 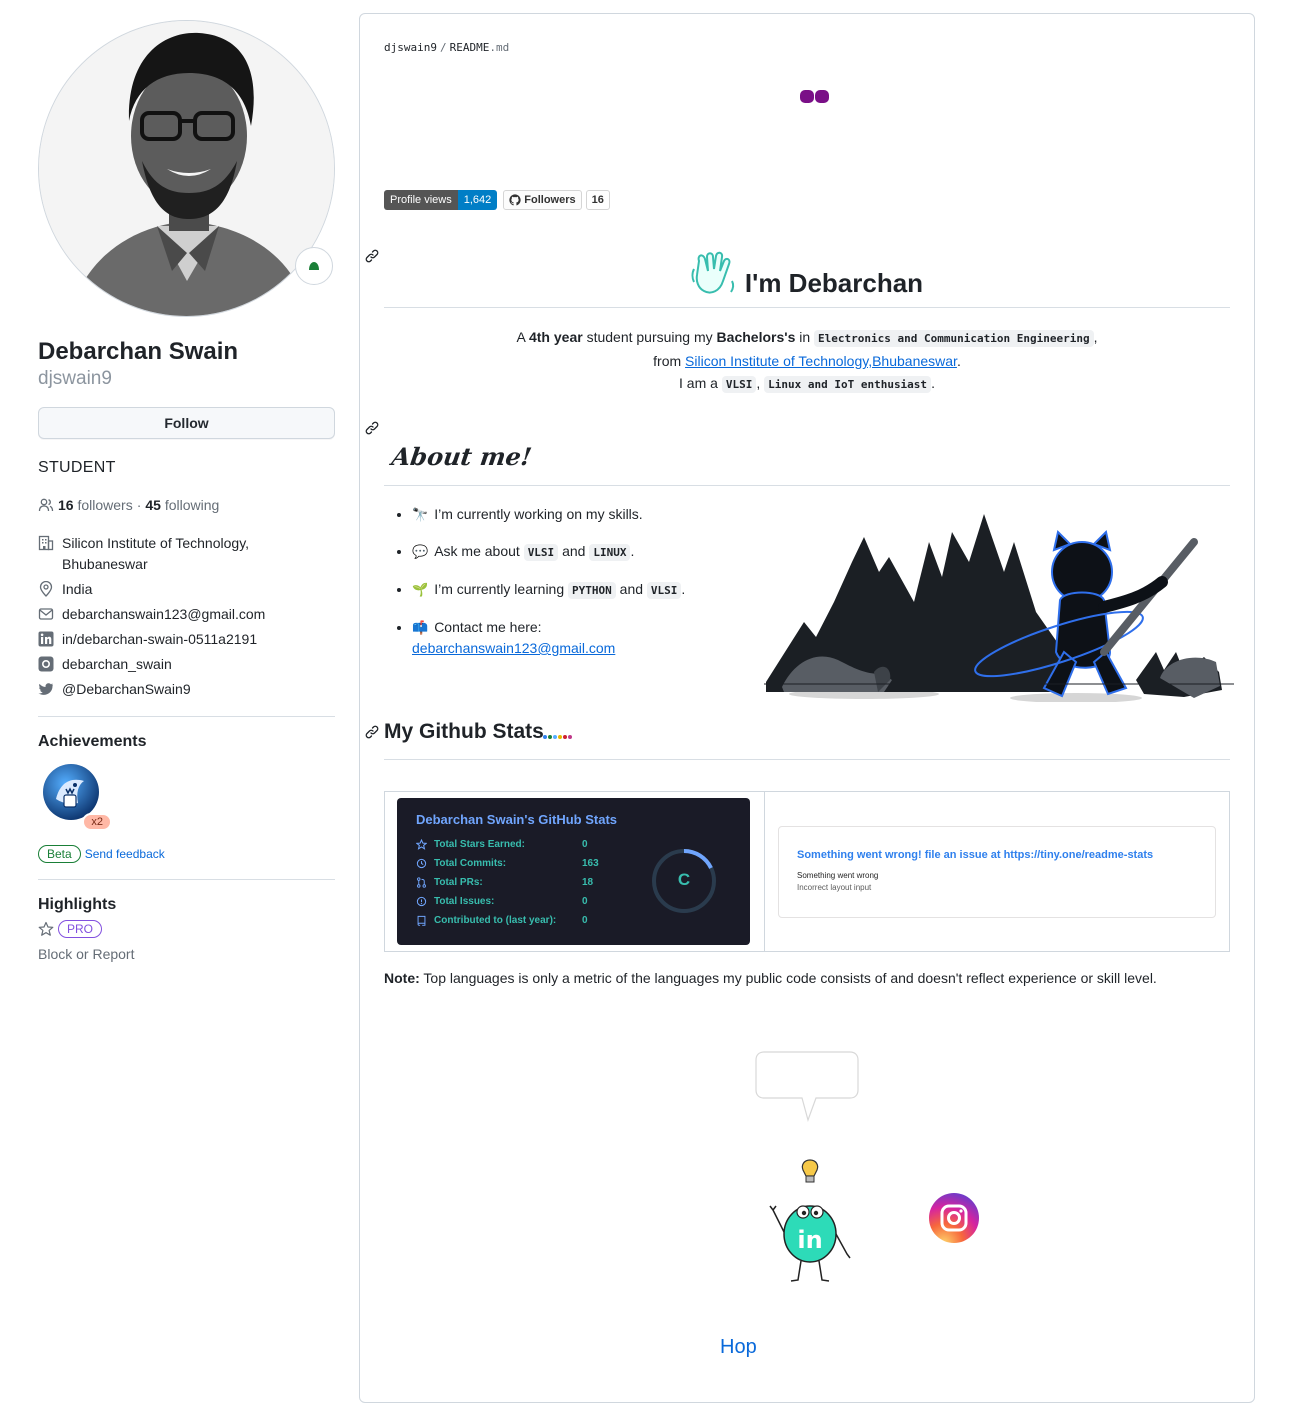 I want to click on stats-row-stars: Total Stars Earned: 0, so click(x=502, y=844).